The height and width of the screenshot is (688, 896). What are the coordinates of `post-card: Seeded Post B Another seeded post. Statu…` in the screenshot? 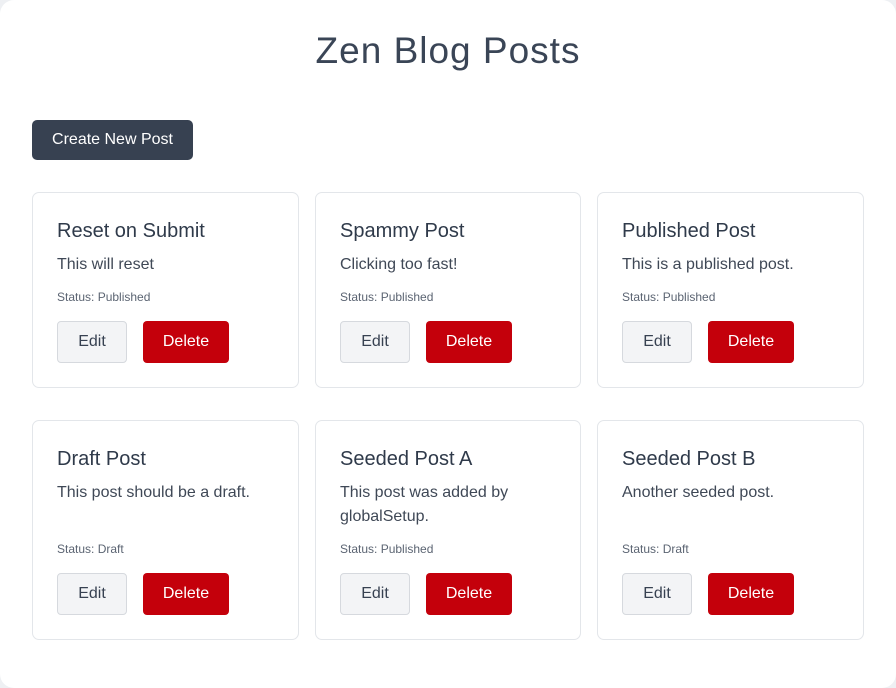 It's located at (730, 530).